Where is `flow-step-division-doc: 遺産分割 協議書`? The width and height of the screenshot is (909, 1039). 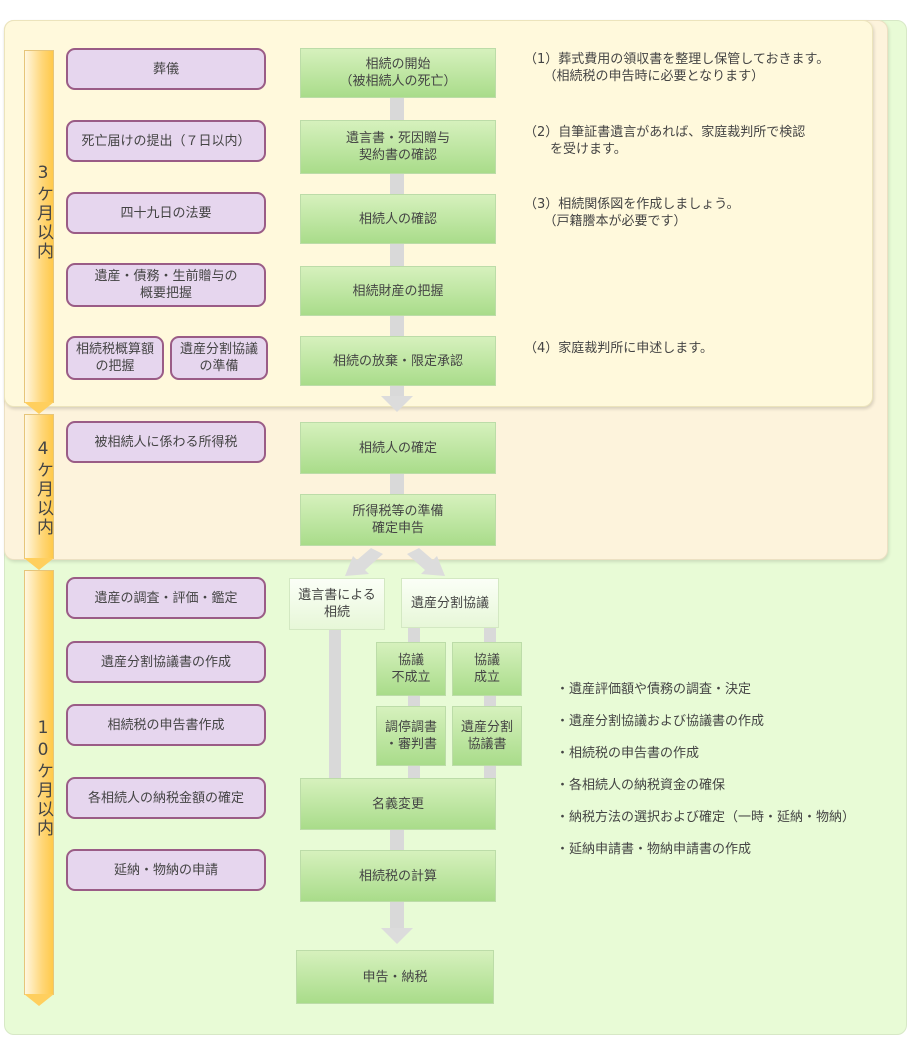
flow-step-division-doc: 遺産分割 協議書 is located at coordinates (487, 736).